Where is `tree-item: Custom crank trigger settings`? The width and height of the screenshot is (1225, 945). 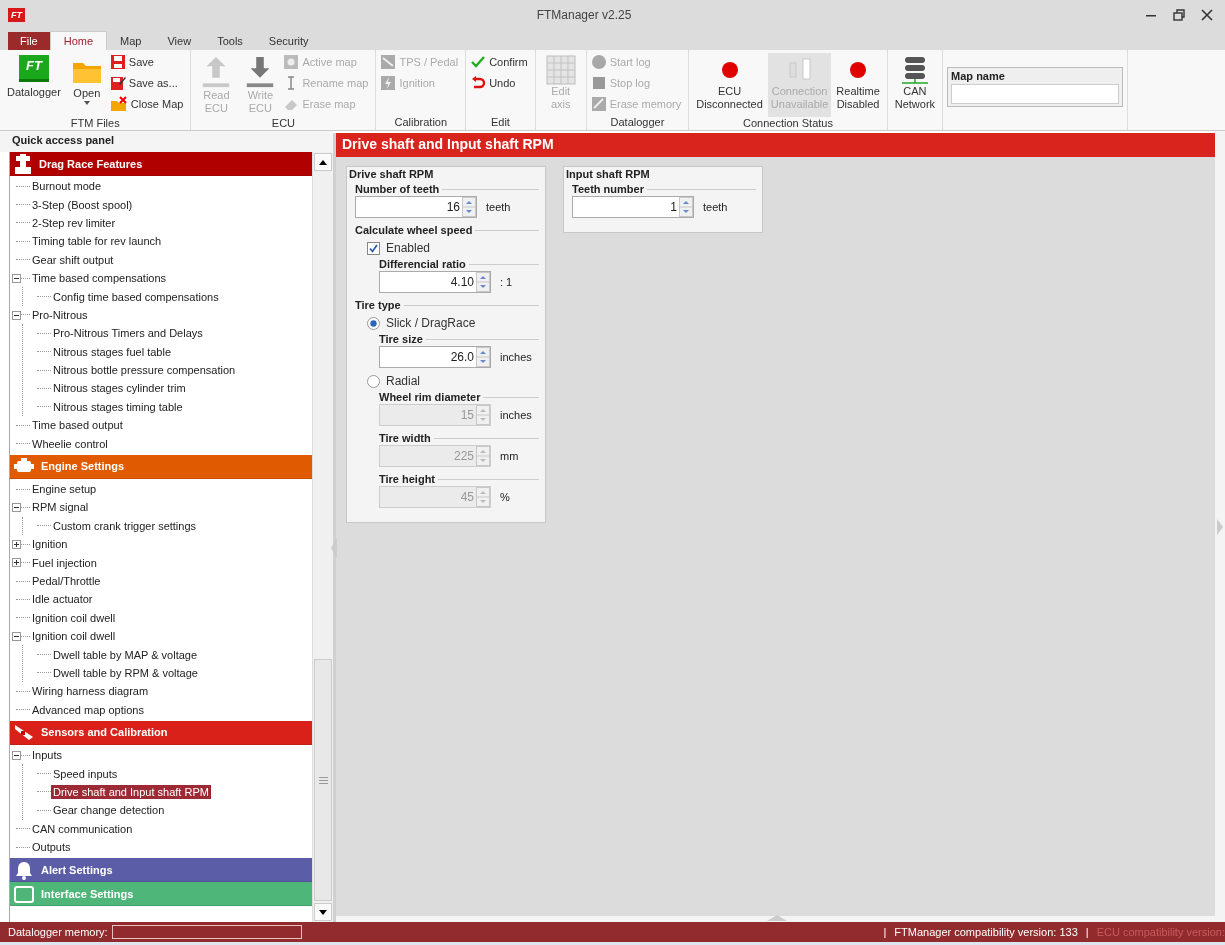 tree-item: Custom crank trigger settings is located at coordinates (125, 525).